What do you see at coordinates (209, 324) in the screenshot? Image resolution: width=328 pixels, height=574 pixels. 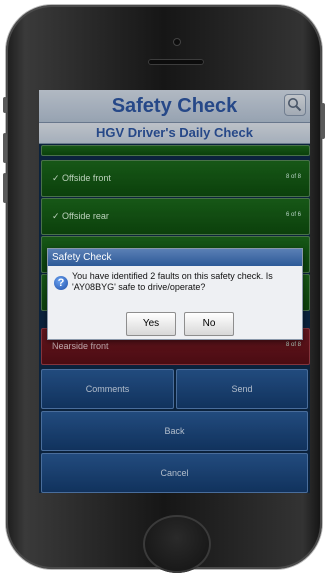 I see `no-button: No` at bounding box center [209, 324].